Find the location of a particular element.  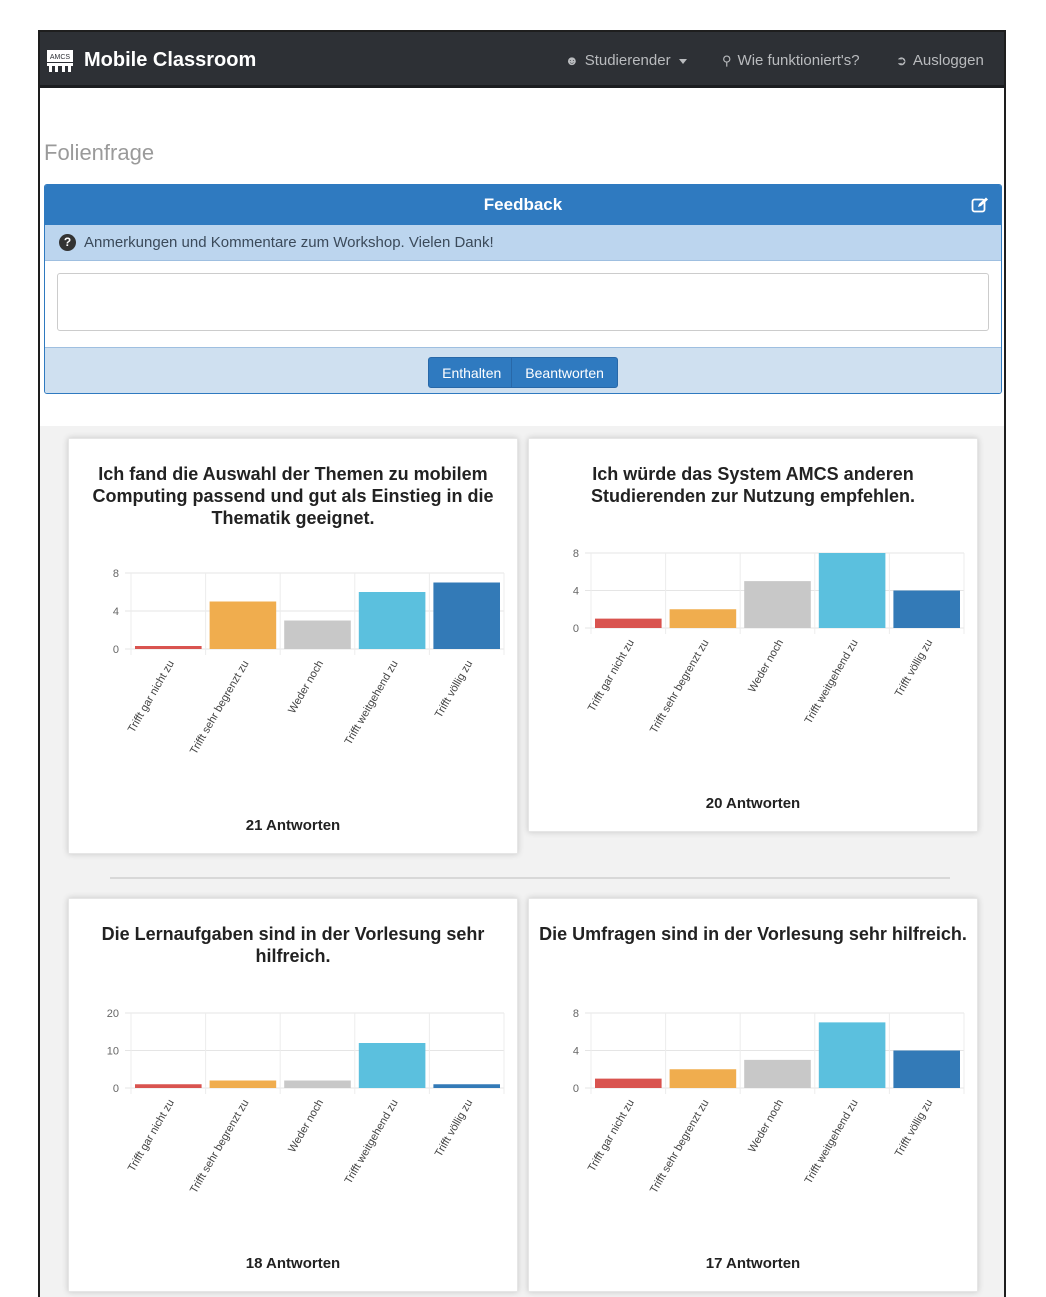

response-count: 18 Antworten is located at coordinates (293, 1263).